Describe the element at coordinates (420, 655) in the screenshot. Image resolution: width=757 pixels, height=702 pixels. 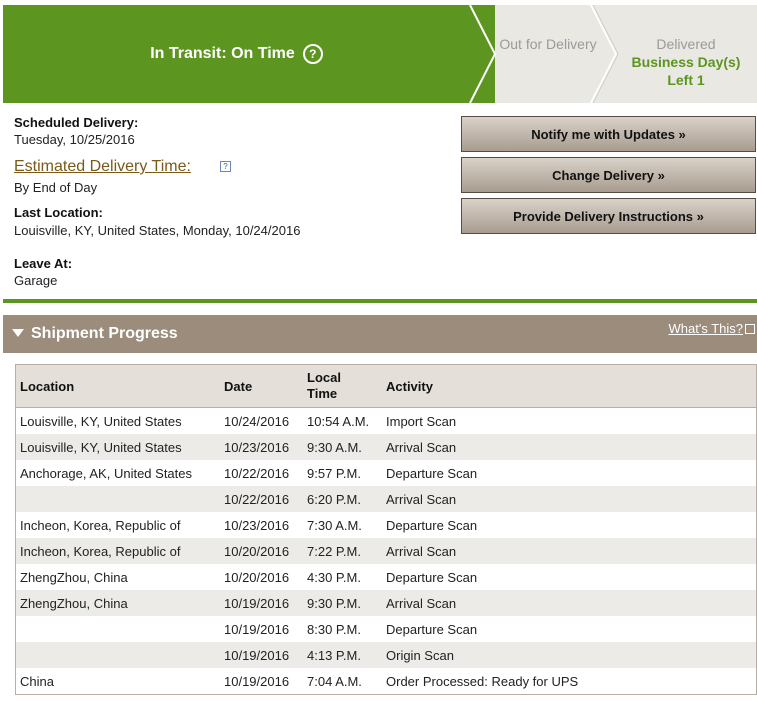
I see `cell-activity: Origin Scan` at that location.